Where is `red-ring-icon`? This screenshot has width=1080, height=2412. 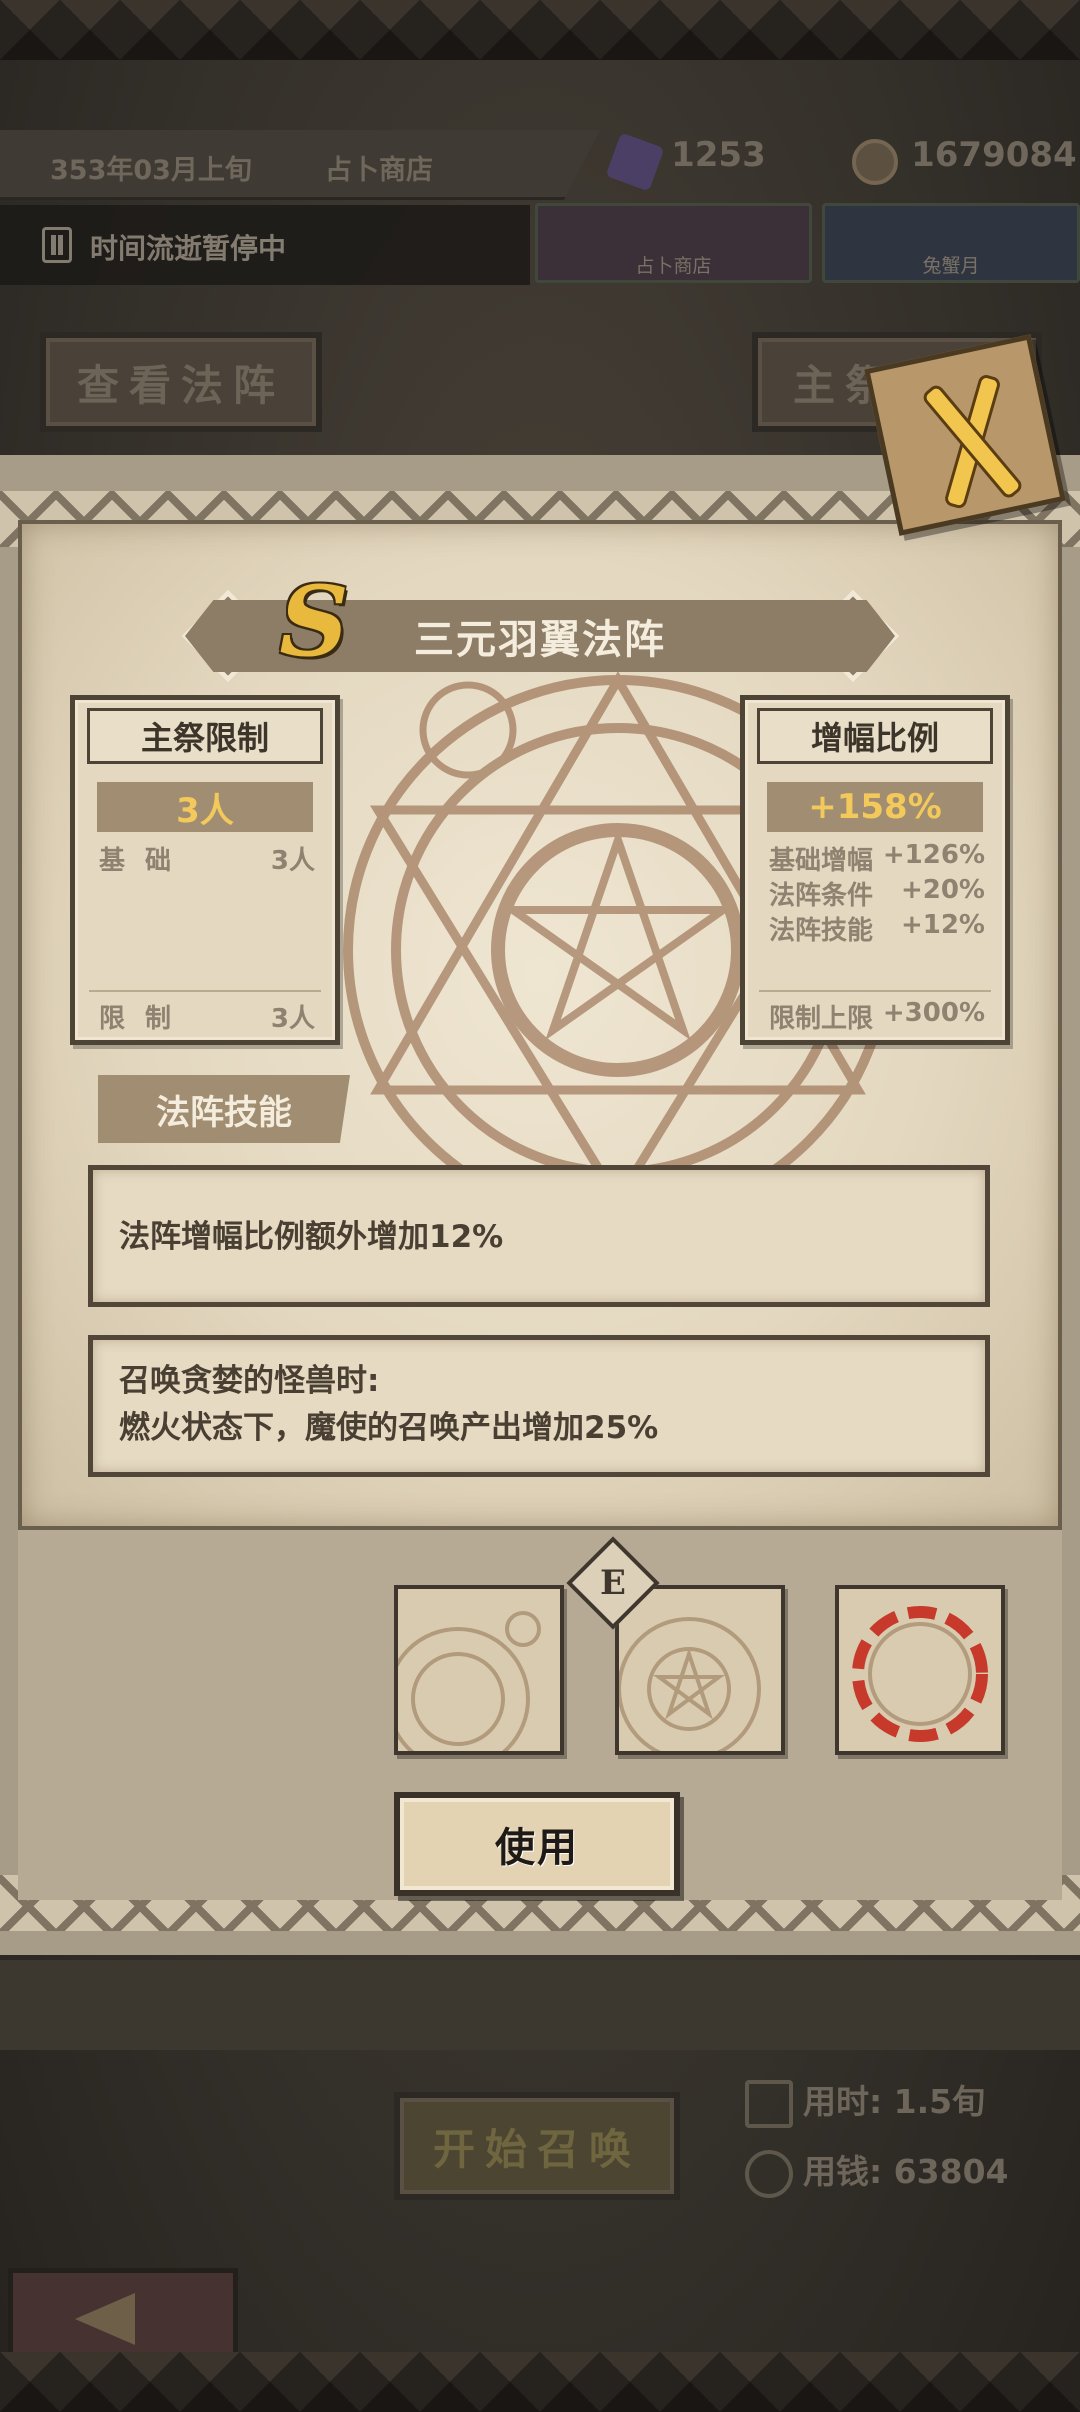
red-ring-icon is located at coordinates (920, 1674).